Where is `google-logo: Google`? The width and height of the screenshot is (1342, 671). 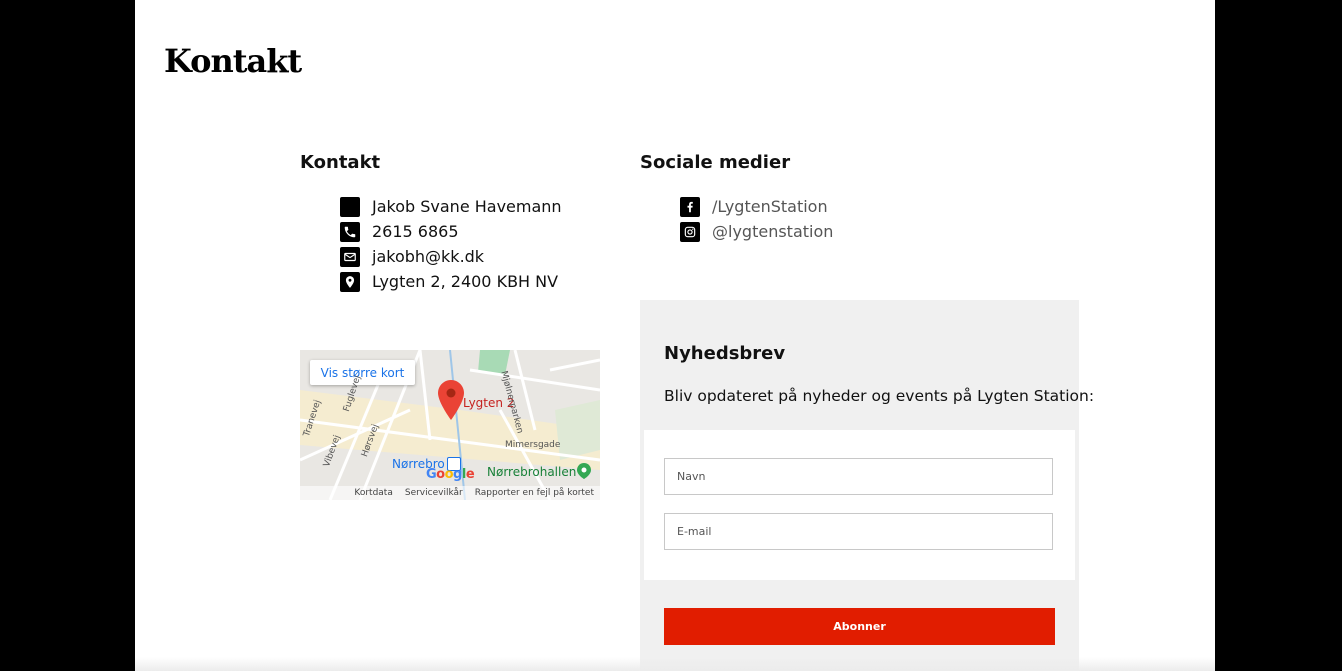 google-logo: Google is located at coordinates (450, 474).